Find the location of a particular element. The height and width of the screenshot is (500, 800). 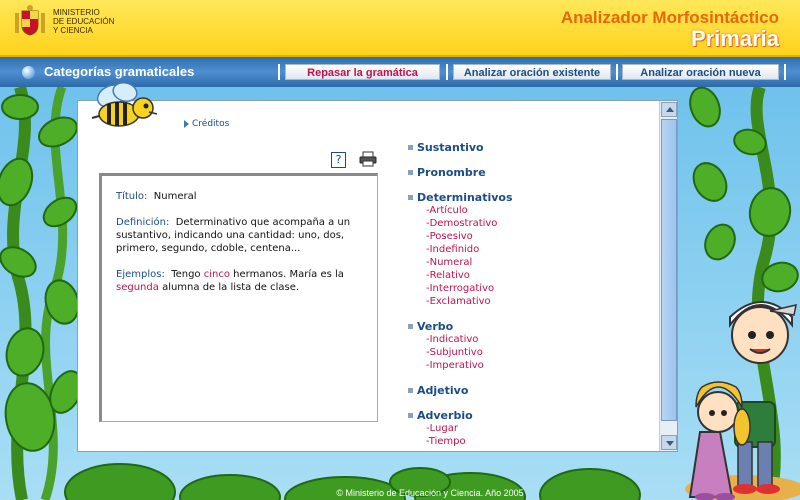

example-text-1: Tengo is located at coordinates (186, 274).